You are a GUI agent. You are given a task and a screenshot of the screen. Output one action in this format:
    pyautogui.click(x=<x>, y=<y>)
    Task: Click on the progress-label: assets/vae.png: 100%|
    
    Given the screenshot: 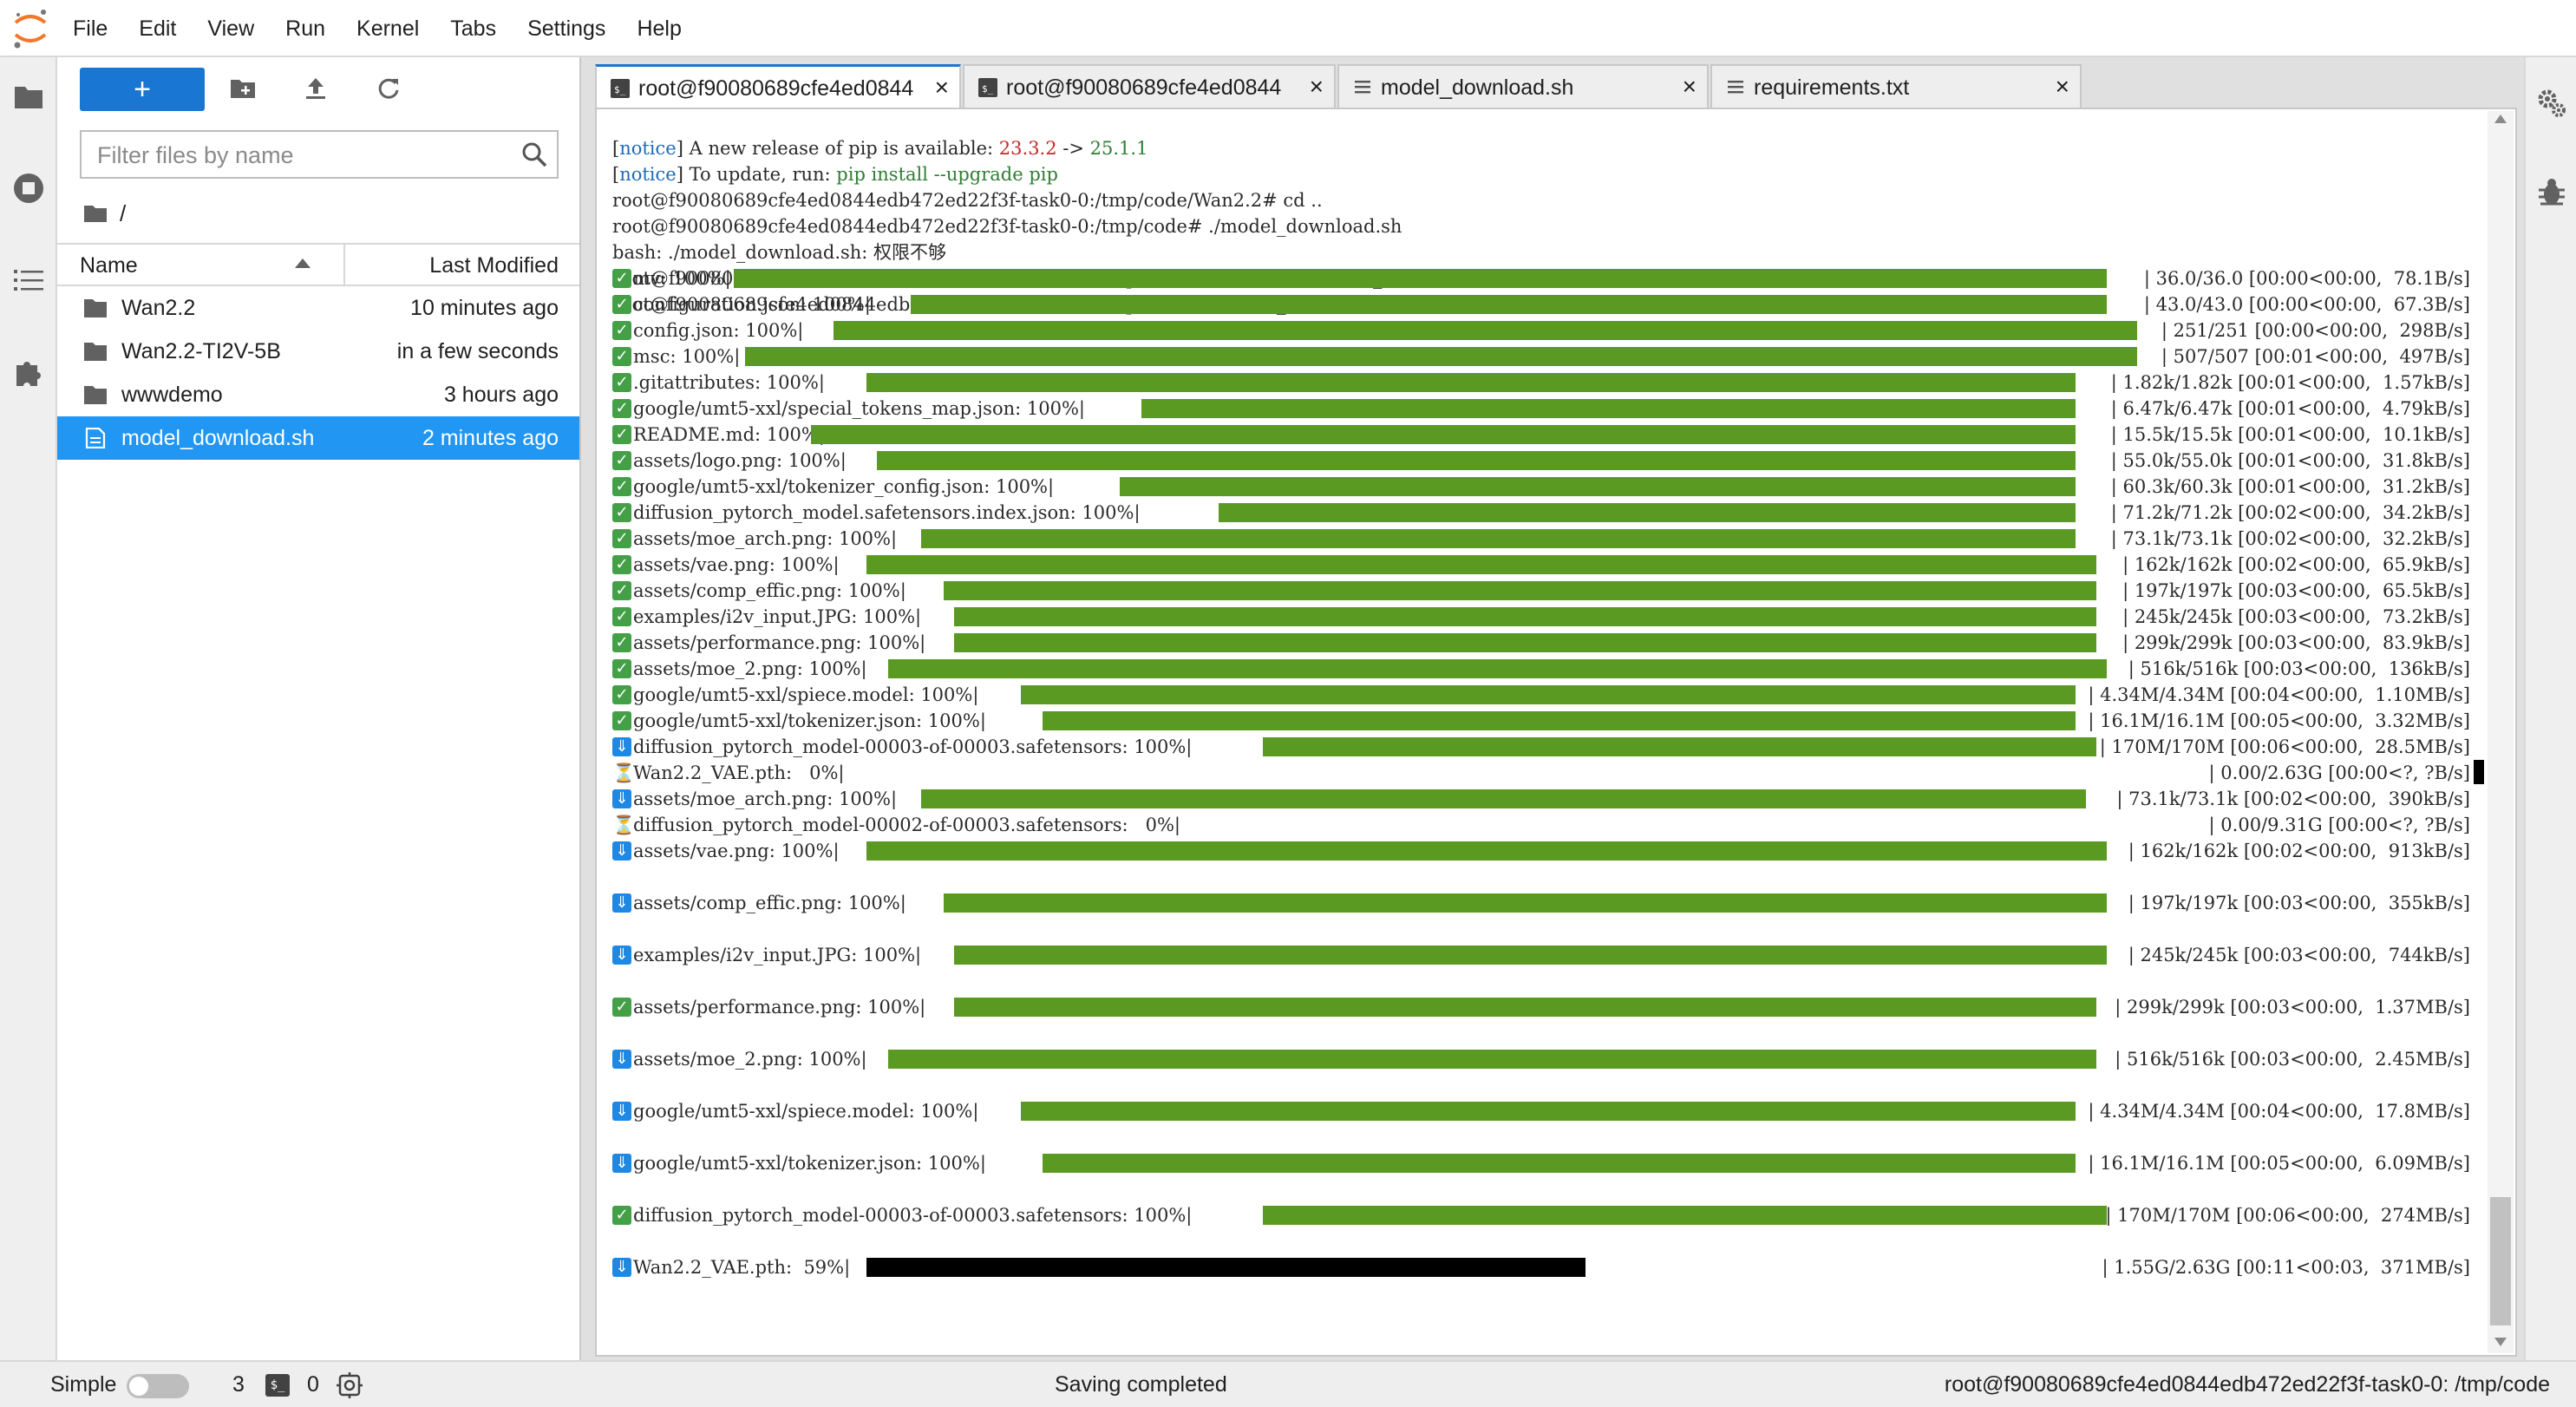 What is the action you would take?
    pyautogui.click(x=736, y=851)
    